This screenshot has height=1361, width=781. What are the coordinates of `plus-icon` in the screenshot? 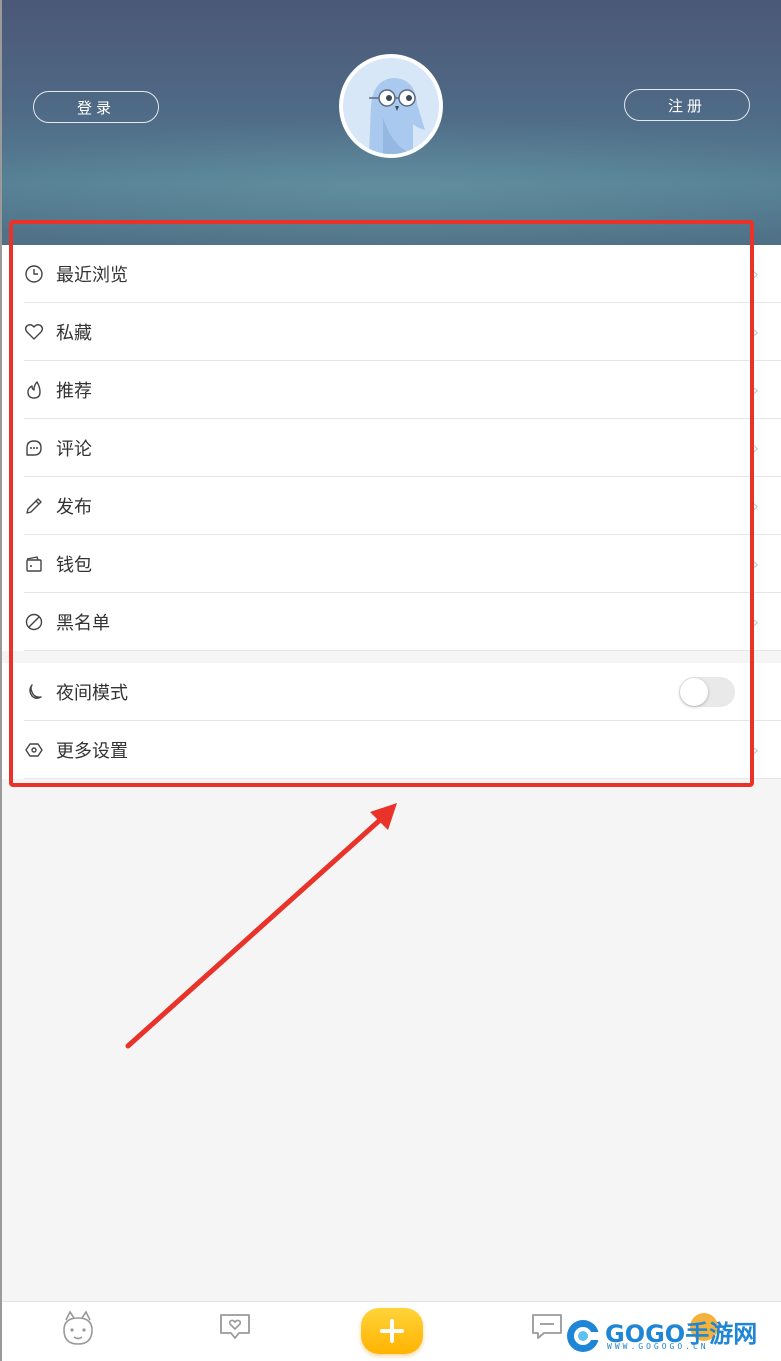 It's located at (392, 1331).